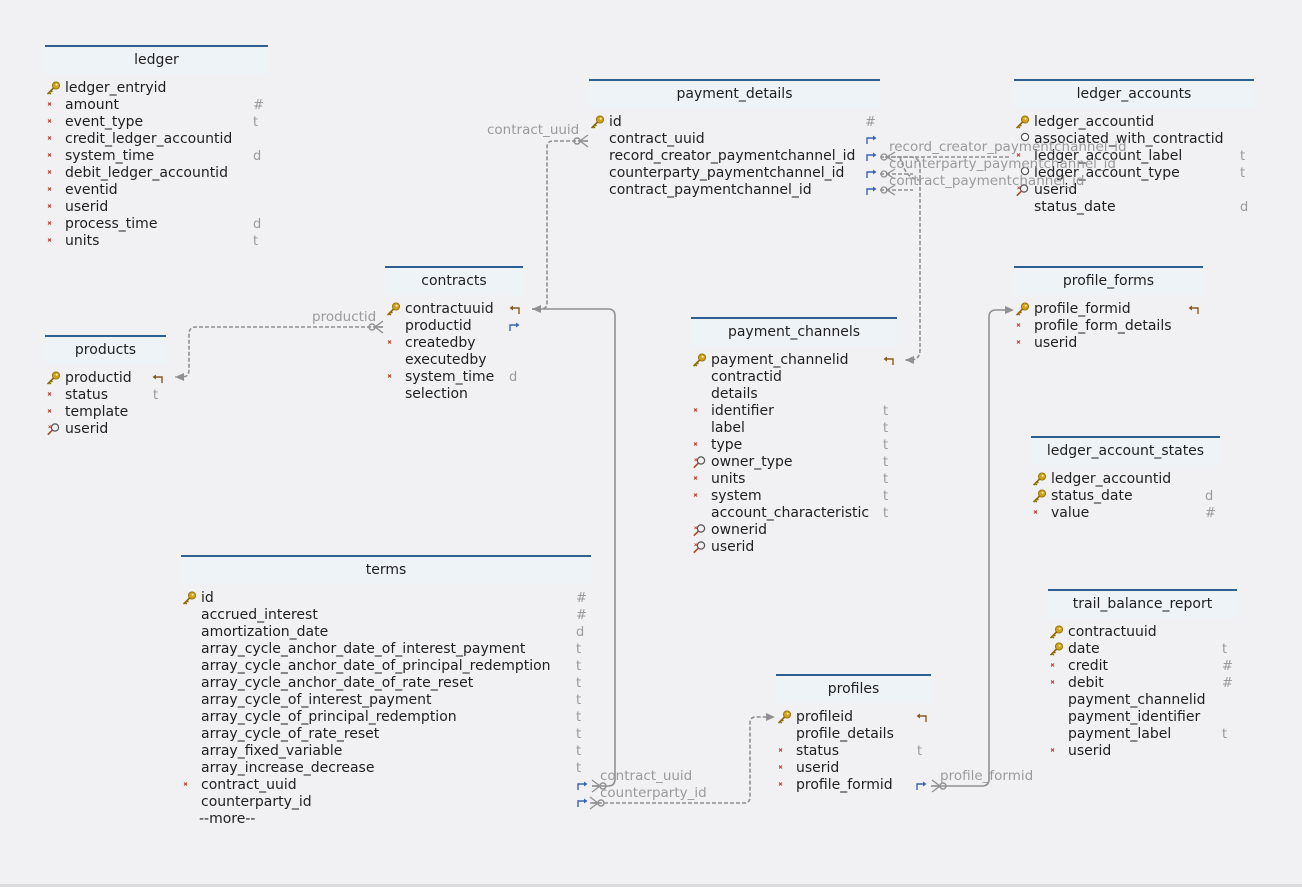 This screenshot has height=887, width=1302. Describe the element at coordinates (386, 632) in the screenshot. I see `column-row: amortization_date d` at that location.